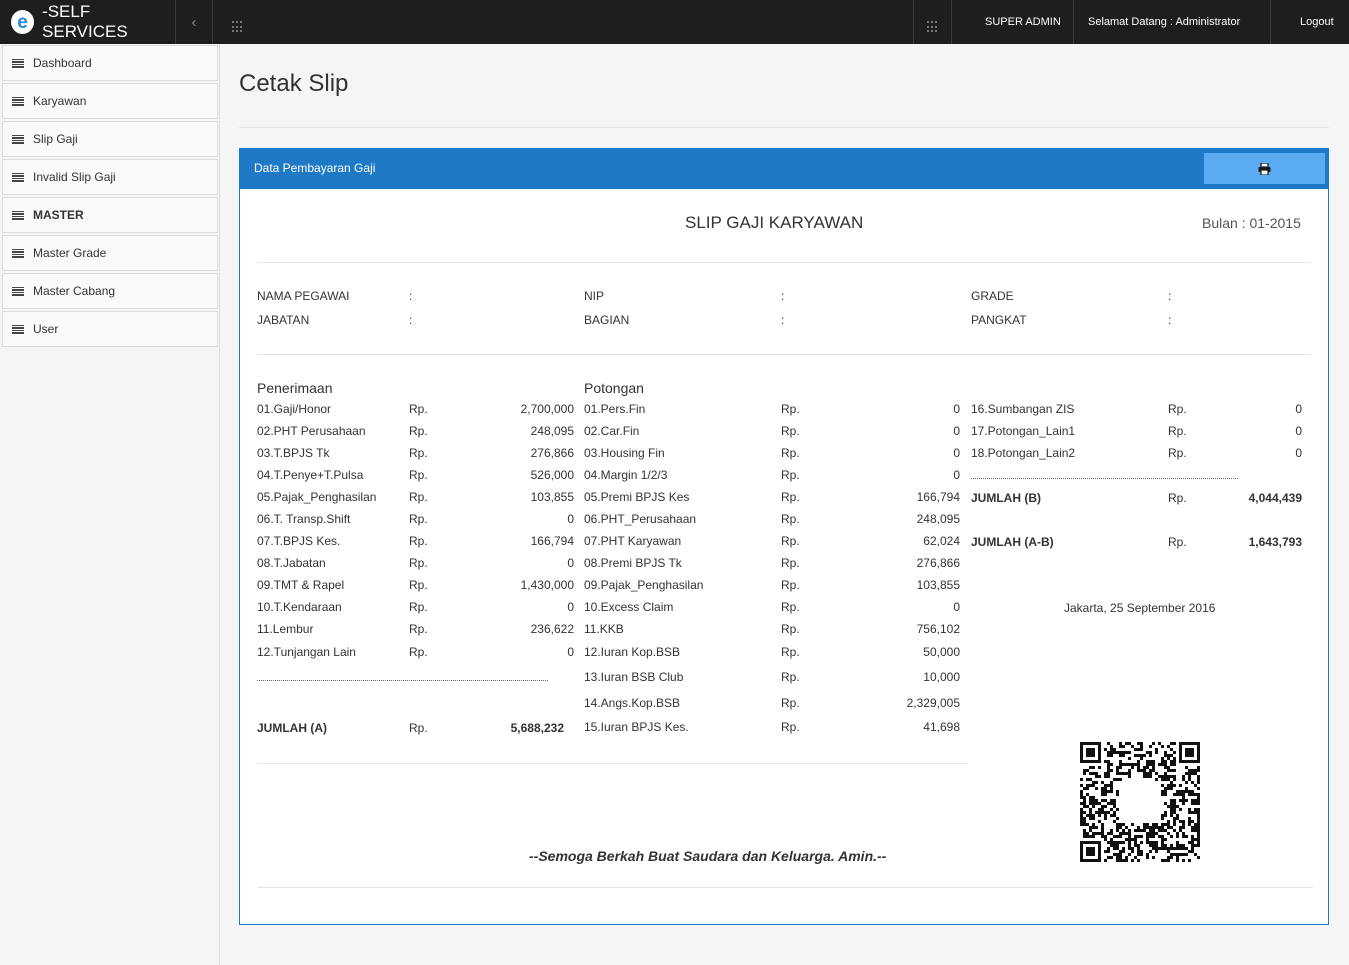  What do you see at coordinates (110, 101) in the screenshot?
I see `sidebar-item-karyawan: Karyawan` at bounding box center [110, 101].